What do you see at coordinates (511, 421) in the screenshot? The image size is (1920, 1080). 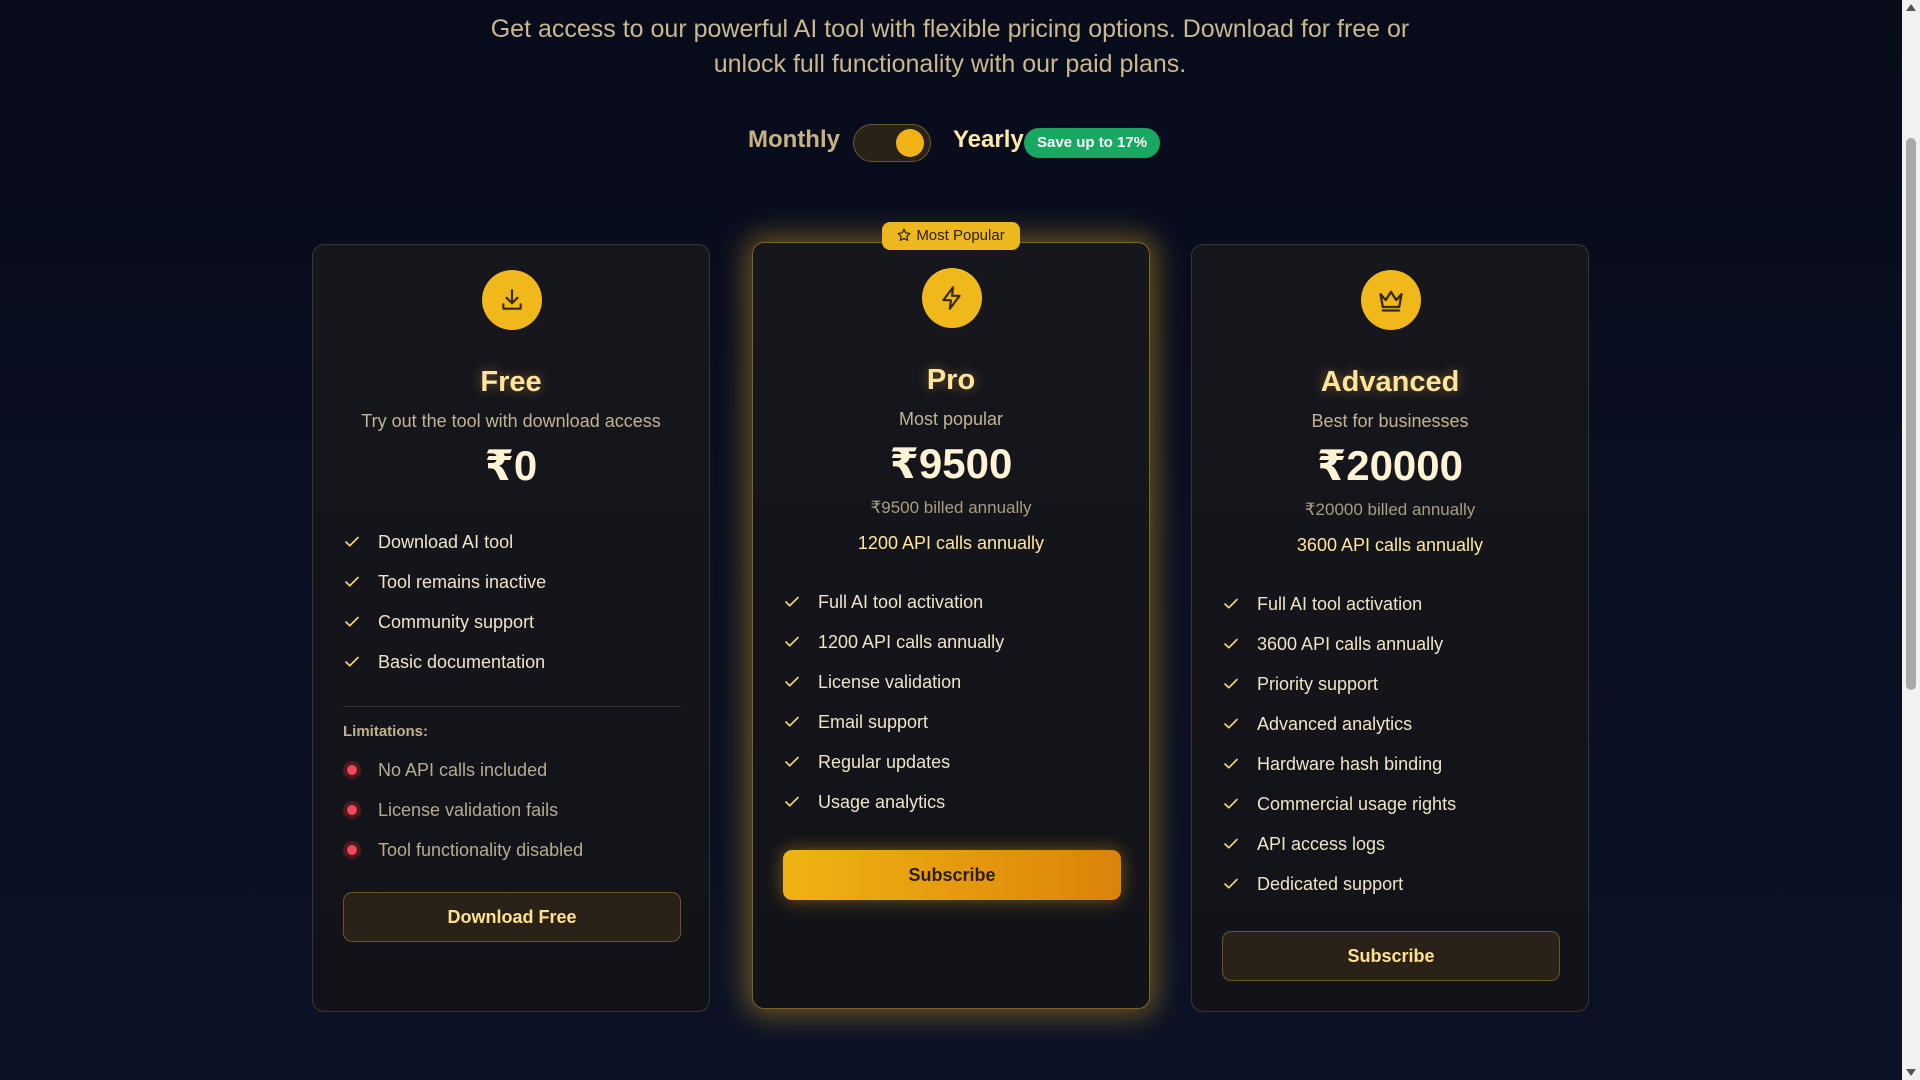 I see `plan-description: Try out the tool with download access` at bounding box center [511, 421].